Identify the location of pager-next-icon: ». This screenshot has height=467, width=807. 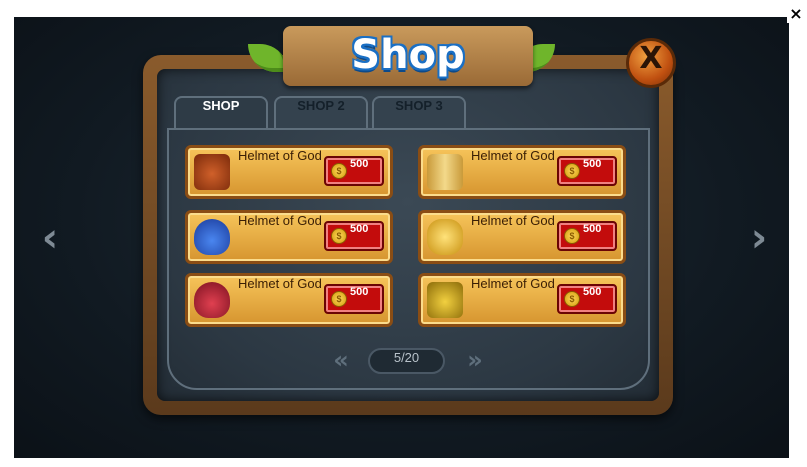
(475, 360).